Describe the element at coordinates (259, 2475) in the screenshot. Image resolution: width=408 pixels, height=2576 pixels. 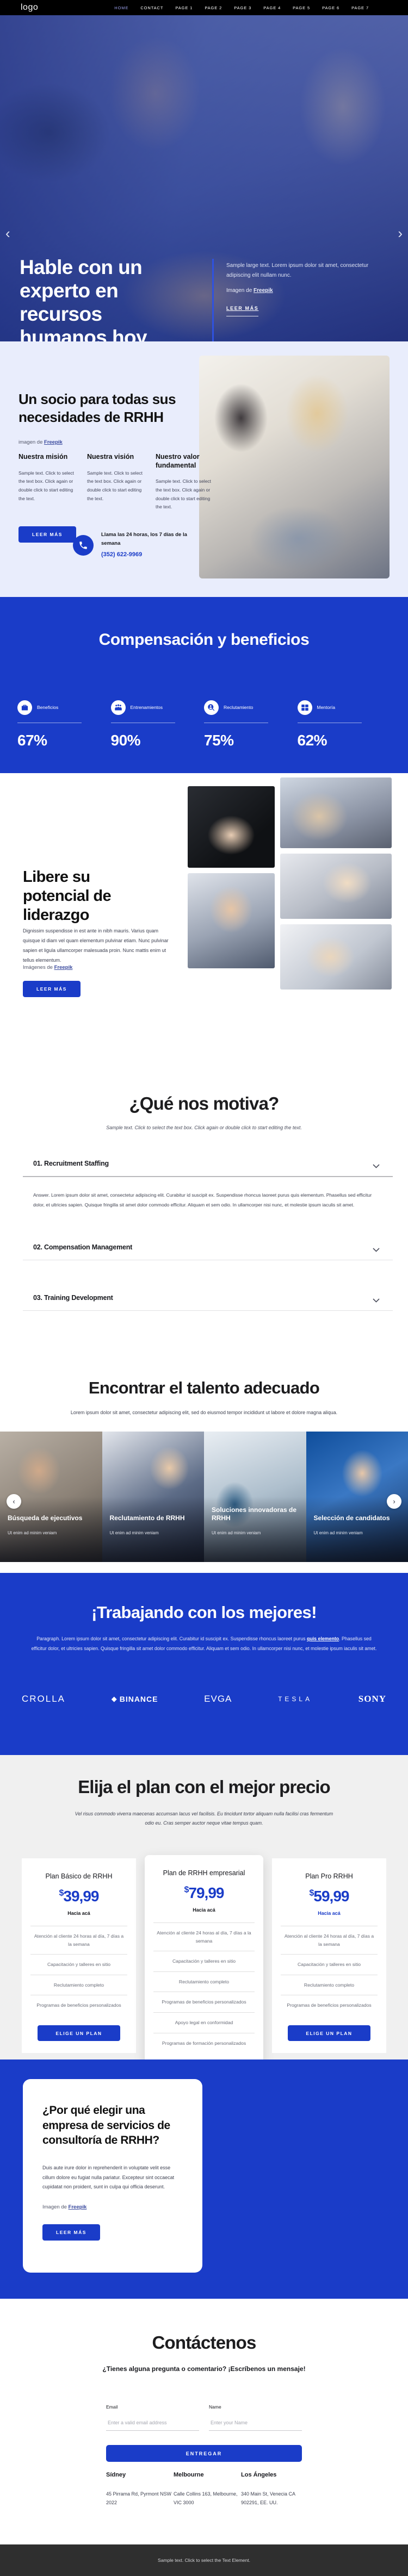
I see `office-city: Los Ángeles` at that location.